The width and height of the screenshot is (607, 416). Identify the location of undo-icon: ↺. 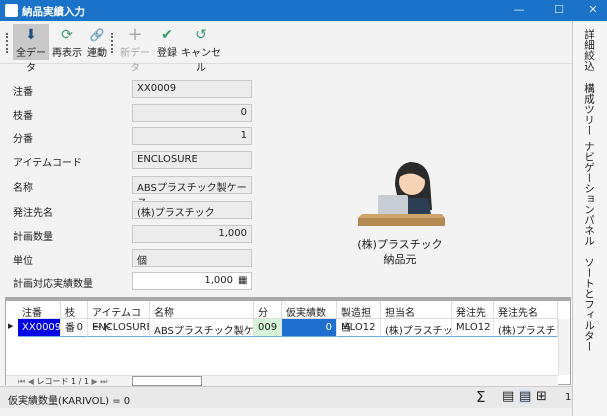
(201, 35).